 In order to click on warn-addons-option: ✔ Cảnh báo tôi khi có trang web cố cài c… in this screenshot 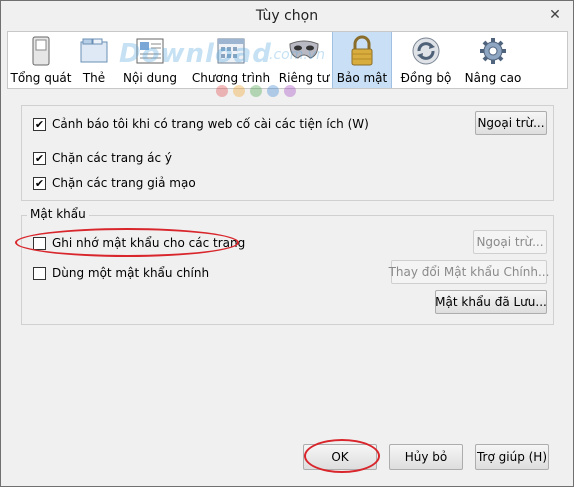, I will do `click(201, 124)`.